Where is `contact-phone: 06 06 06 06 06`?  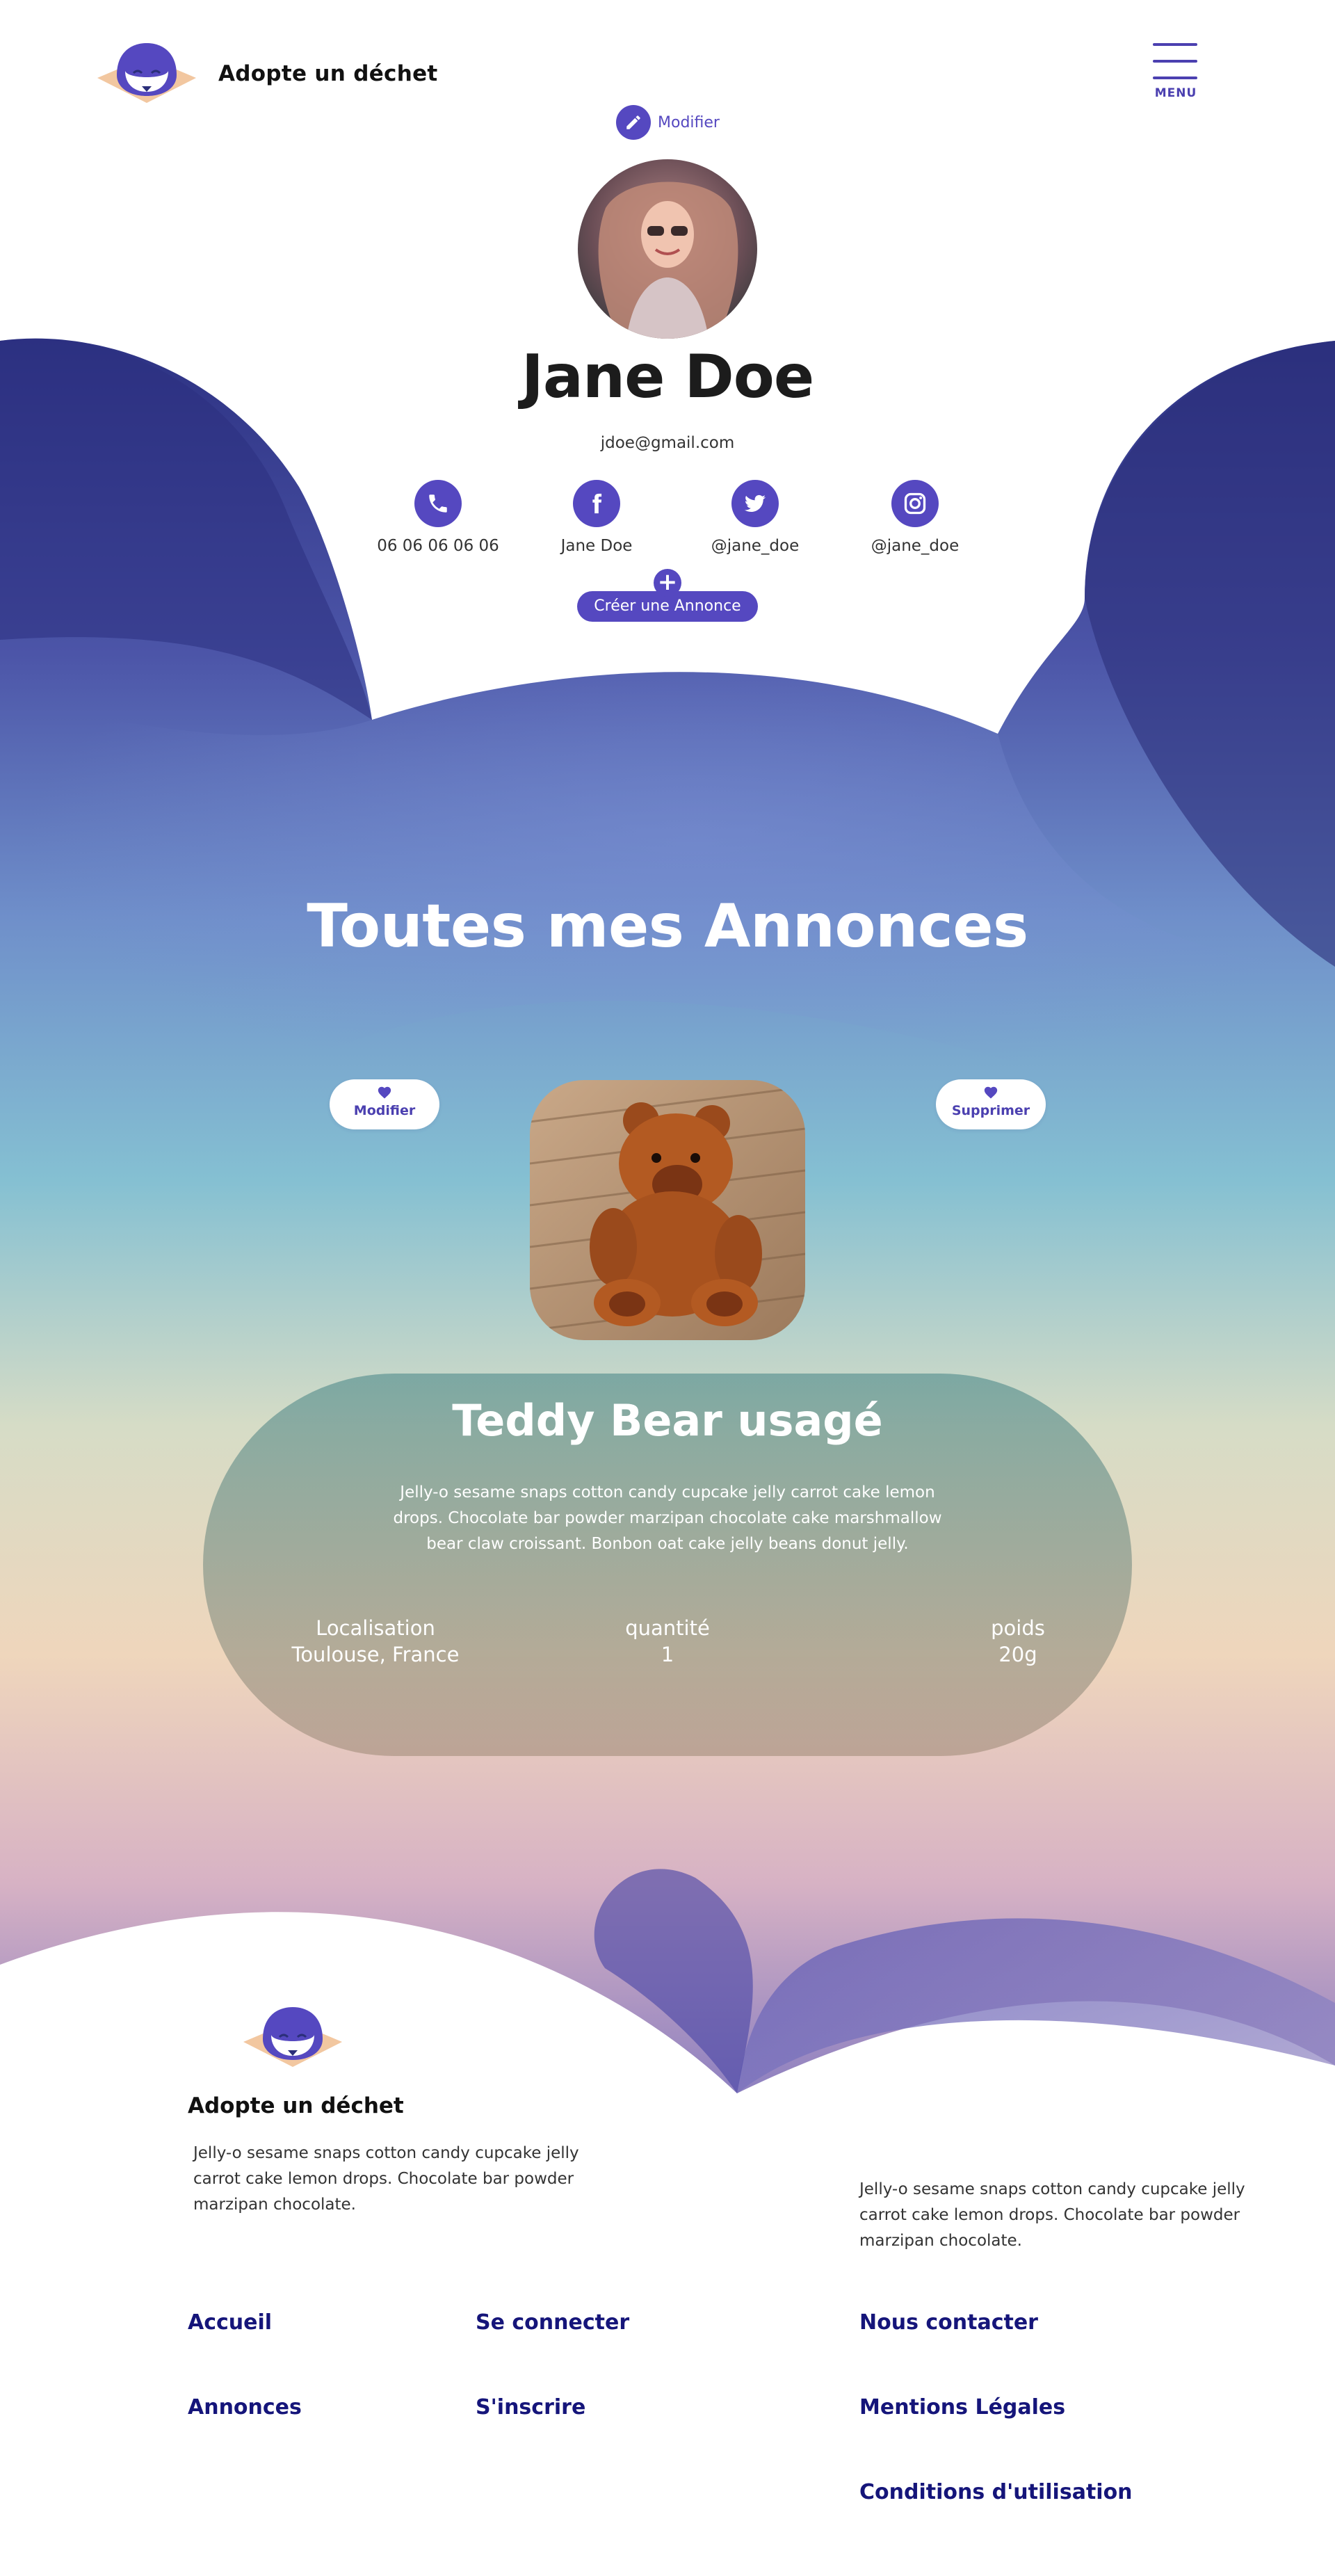 contact-phone: 06 06 06 06 06 is located at coordinates (438, 517).